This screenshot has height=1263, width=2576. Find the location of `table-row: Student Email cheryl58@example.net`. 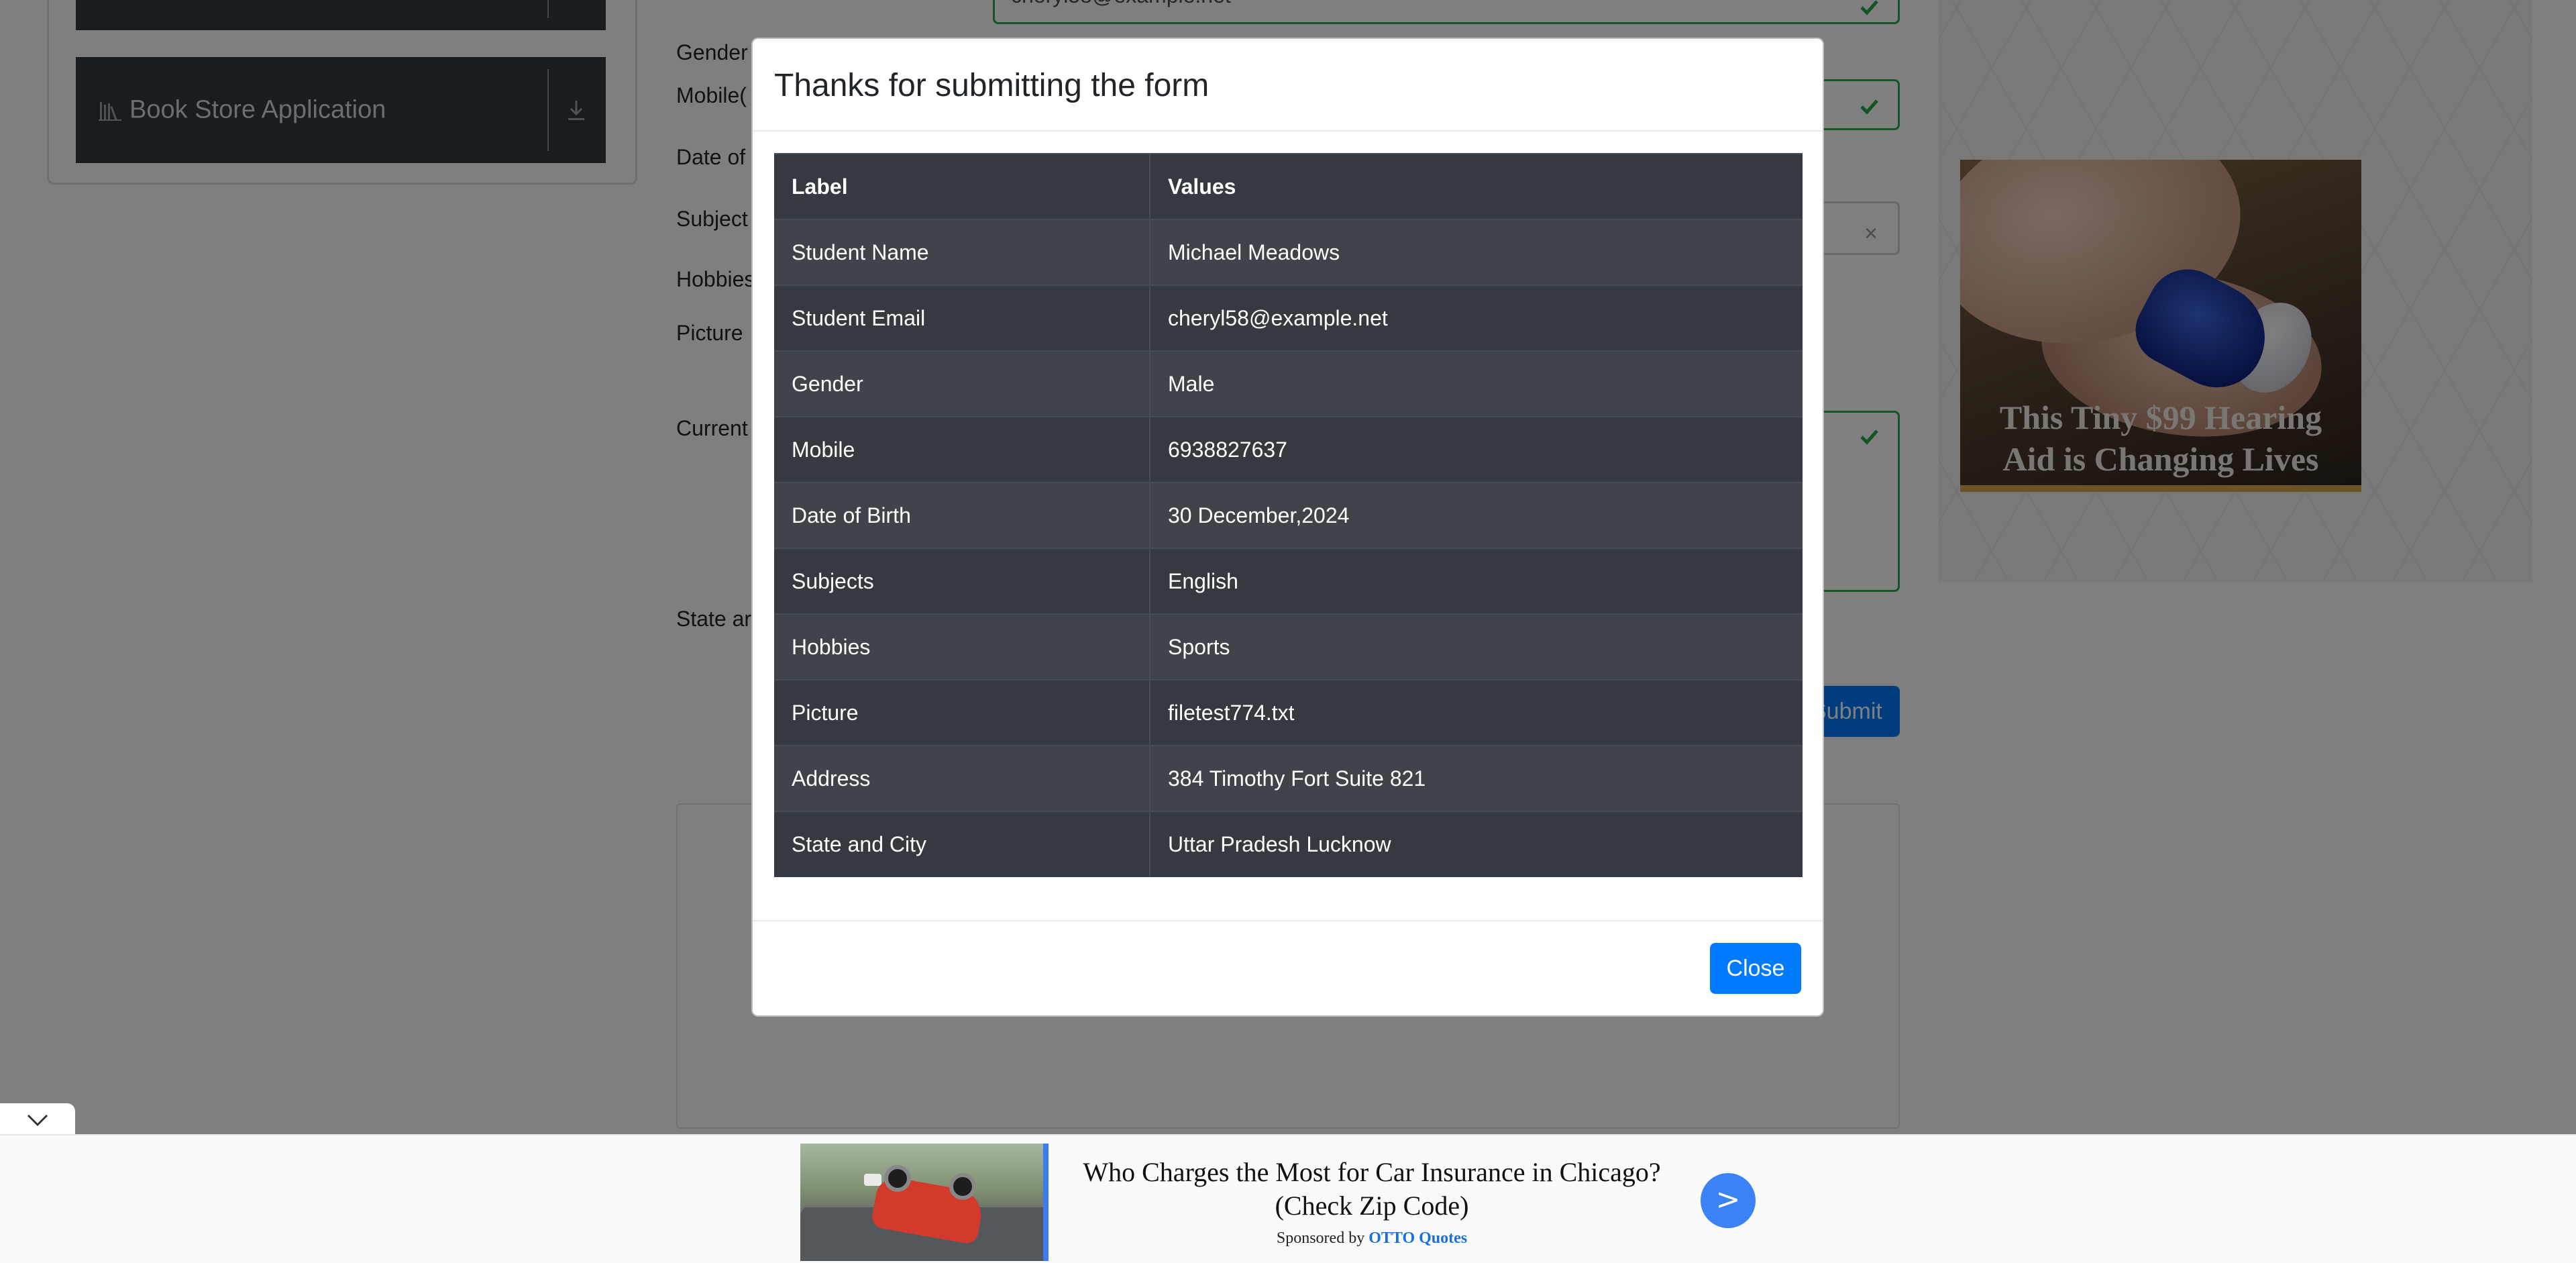

table-row: Student Email cheryl58@example.net is located at coordinates (1288, 318).